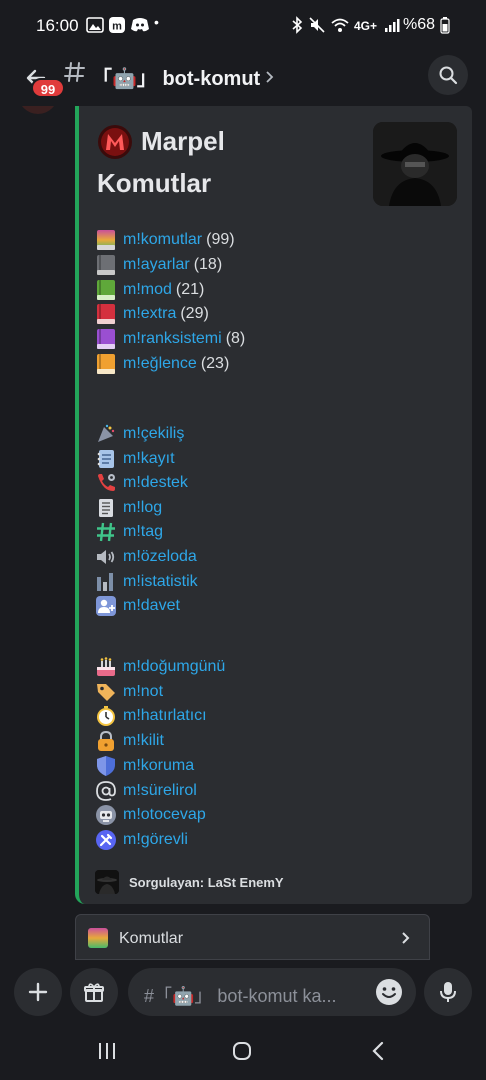 Image resolution: width=486 pixels, height=1080 pixels. I want to click on svg-text: 4G+, so click(365, 26).